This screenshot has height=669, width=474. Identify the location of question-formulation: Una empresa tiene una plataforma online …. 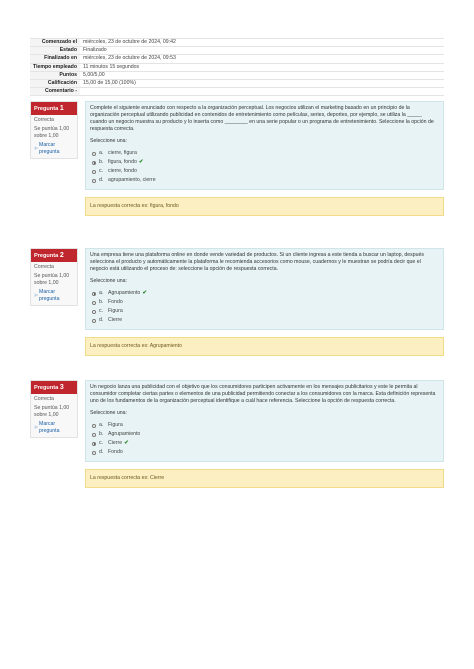
(264, 289).